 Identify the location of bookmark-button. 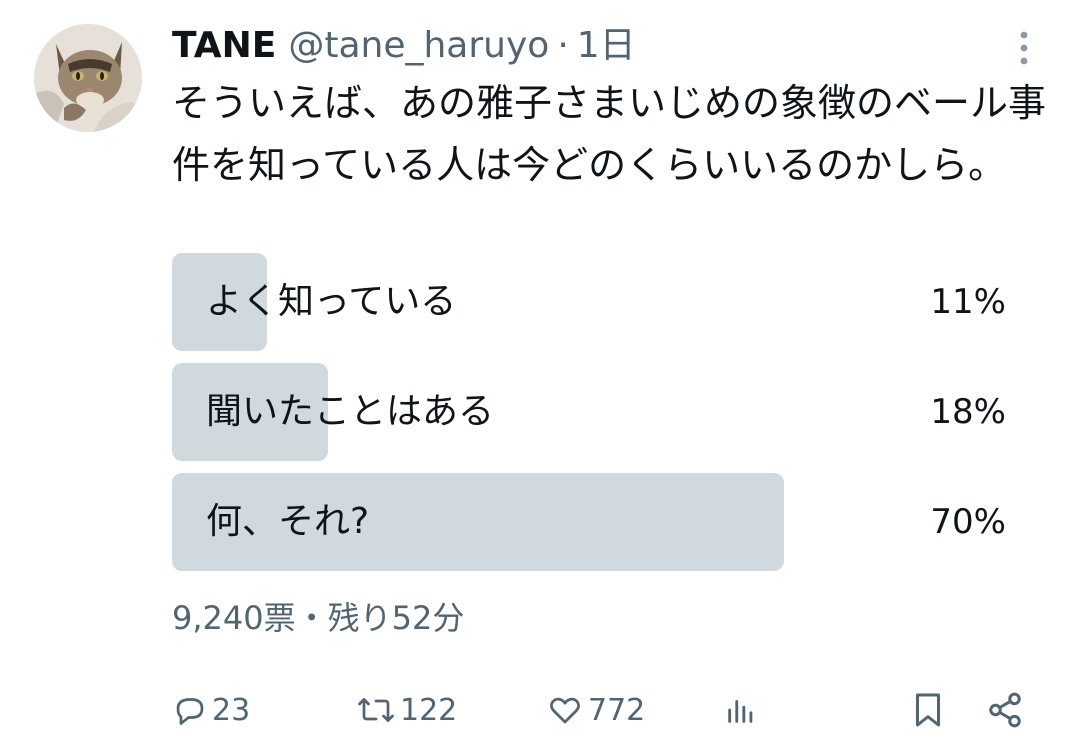
(928, 710).